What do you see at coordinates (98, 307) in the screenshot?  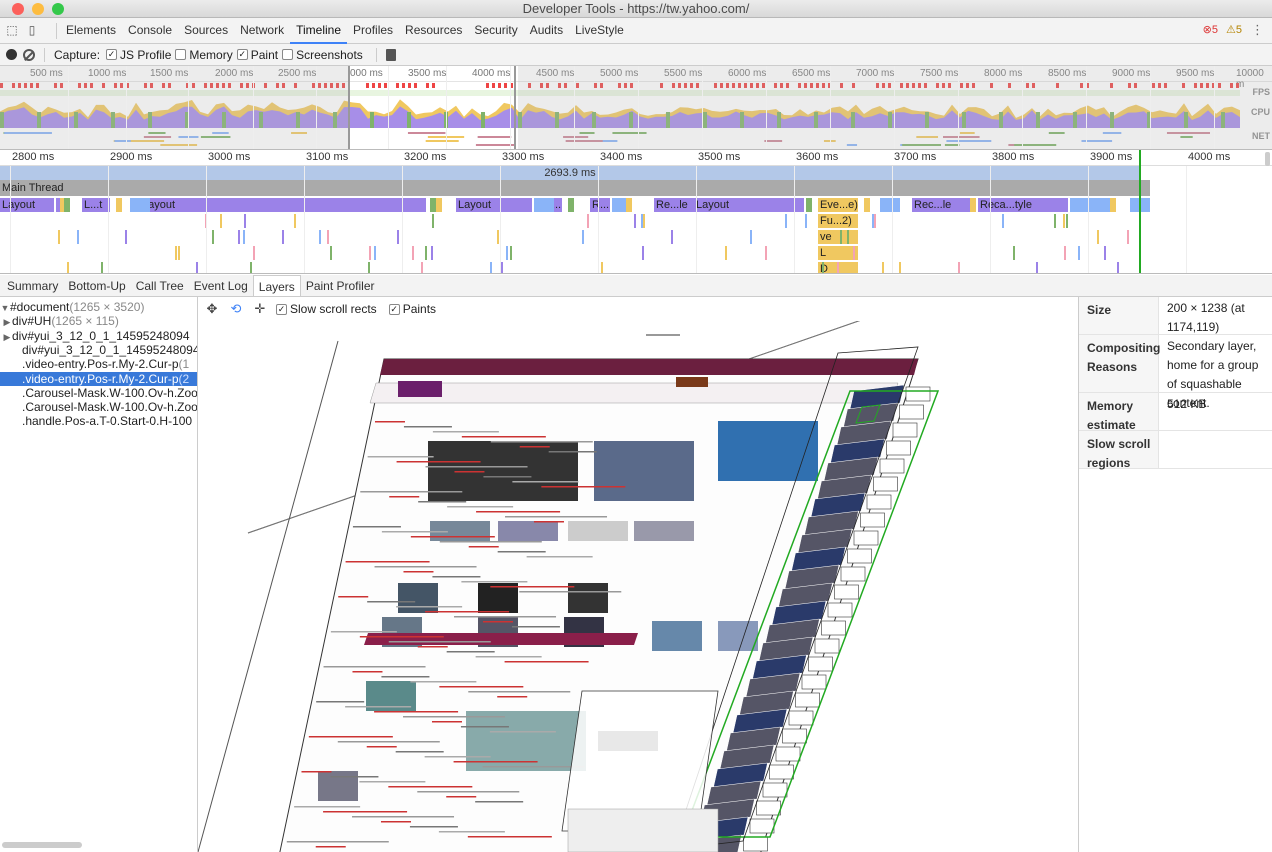 I see `layer-tree-row: ▼#document(1265 × 3520)` at bounding box center [98, 307].